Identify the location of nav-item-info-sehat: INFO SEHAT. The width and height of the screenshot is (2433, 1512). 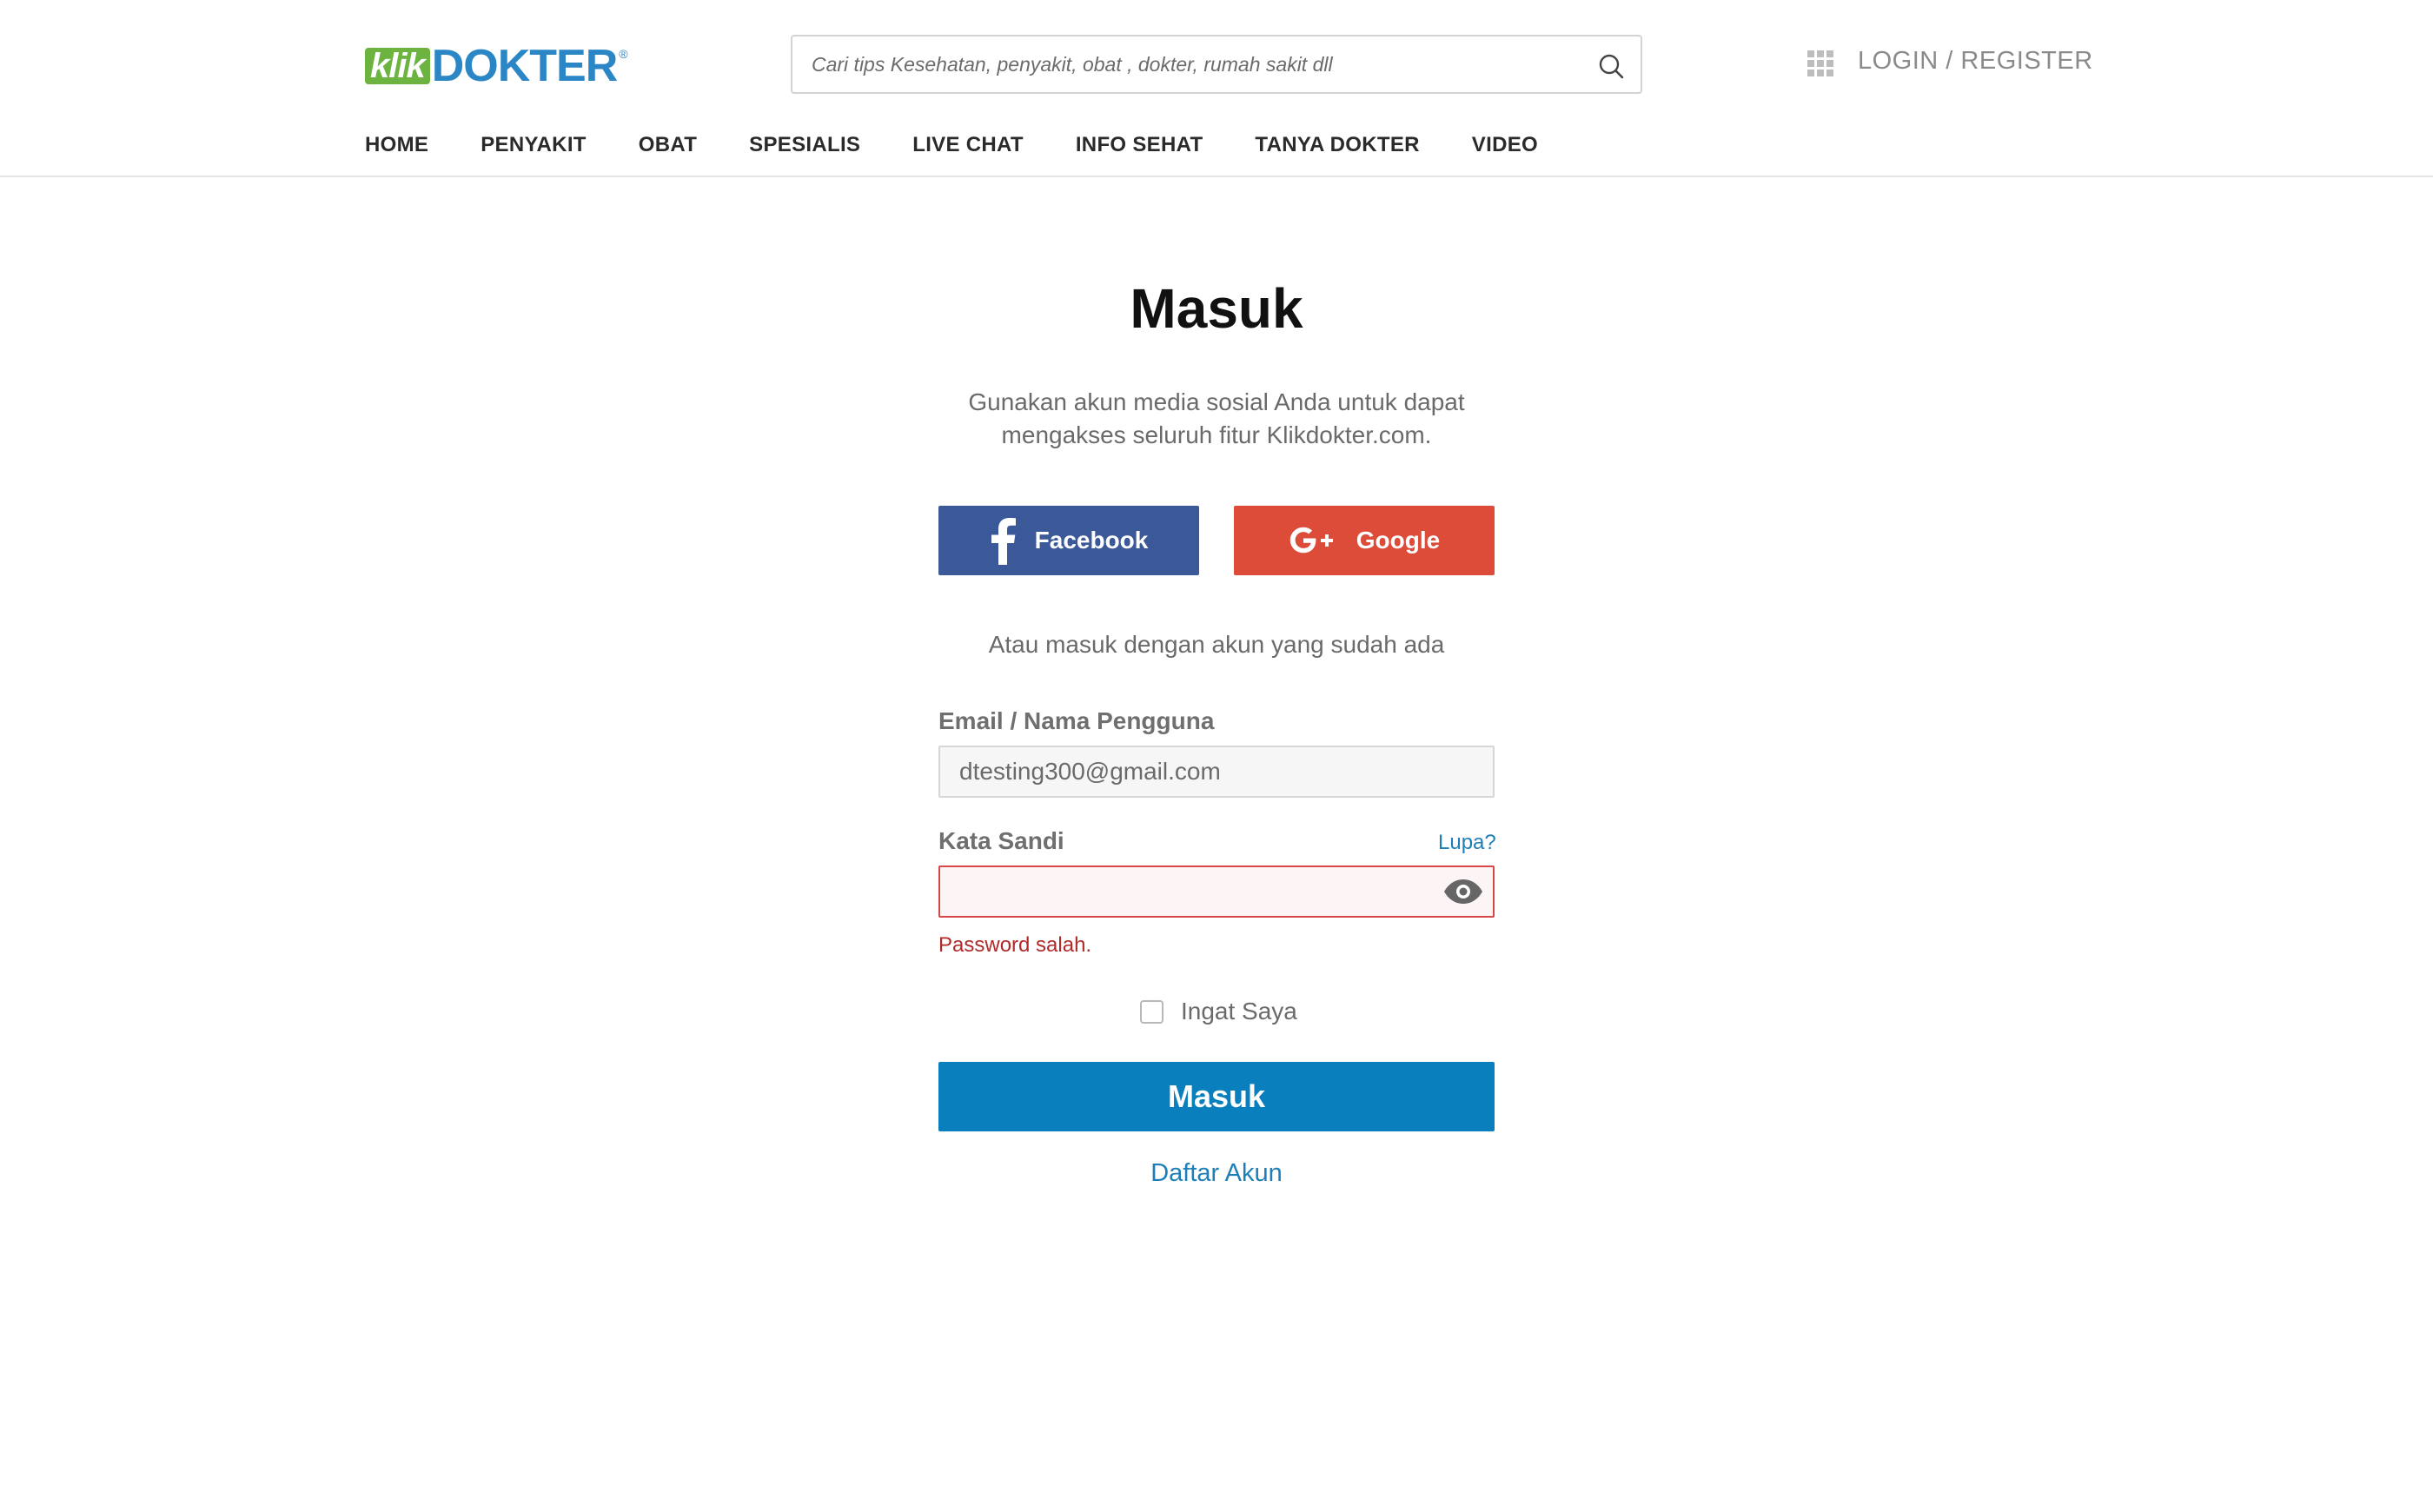
(1139, 145).